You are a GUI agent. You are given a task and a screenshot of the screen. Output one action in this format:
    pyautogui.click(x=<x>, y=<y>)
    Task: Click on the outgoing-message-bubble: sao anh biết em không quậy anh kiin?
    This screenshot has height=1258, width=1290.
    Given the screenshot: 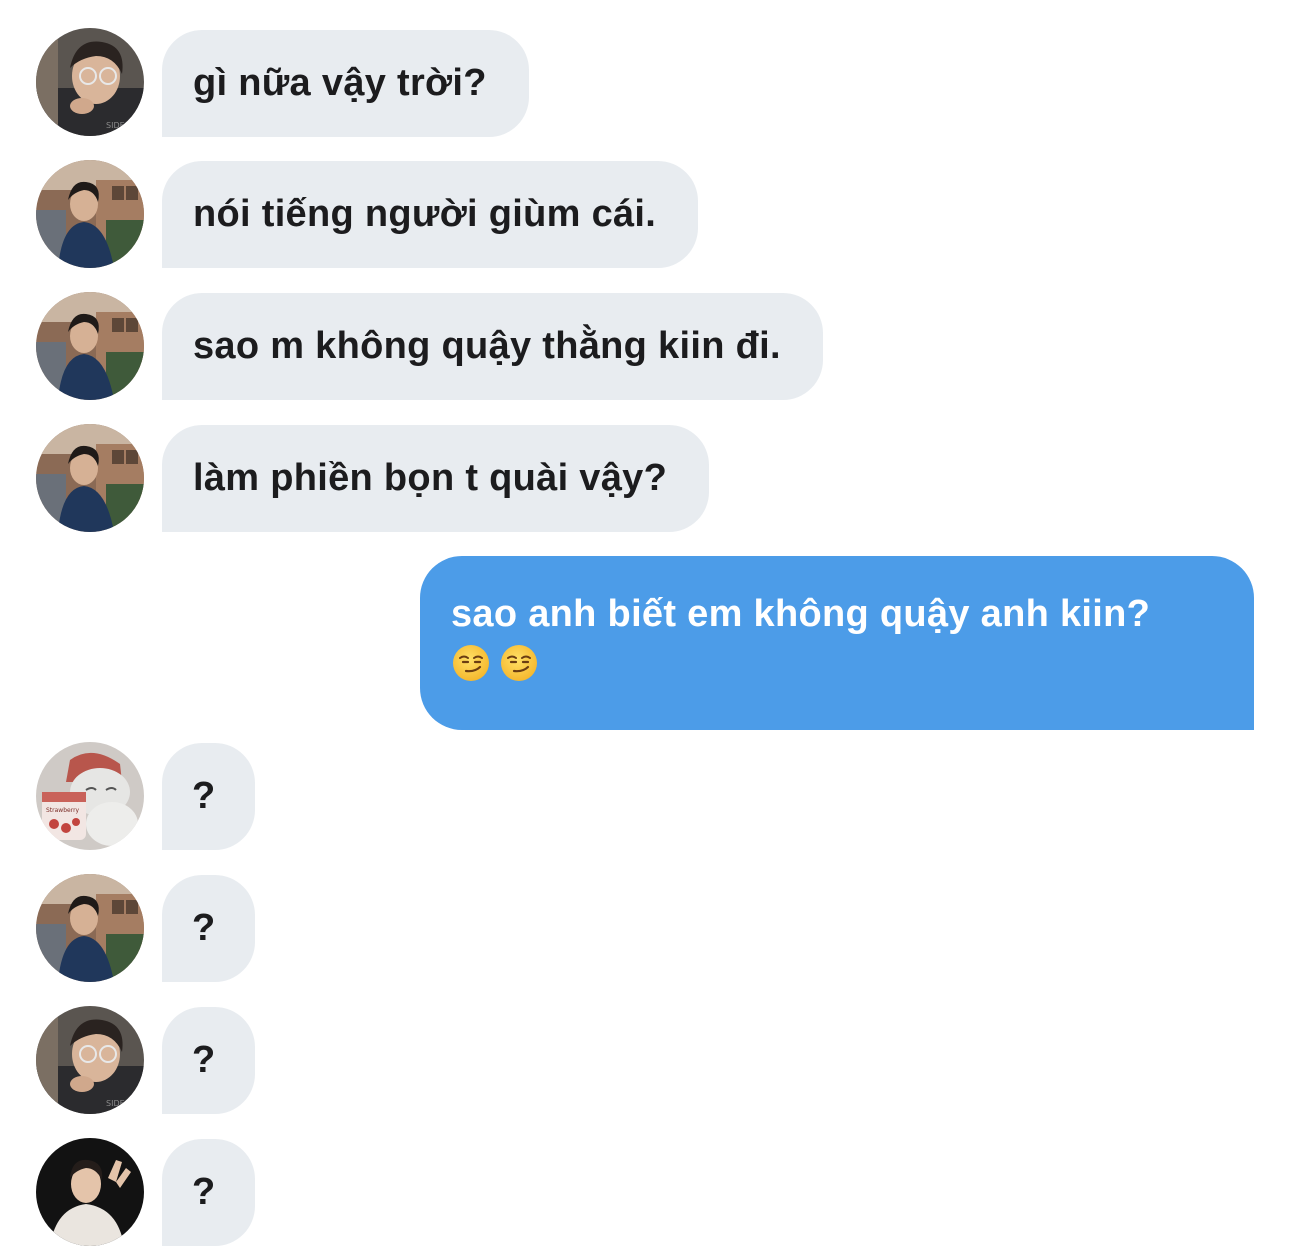 What is the action you would take?
    pyautogui.click(x=837, y=643)
    